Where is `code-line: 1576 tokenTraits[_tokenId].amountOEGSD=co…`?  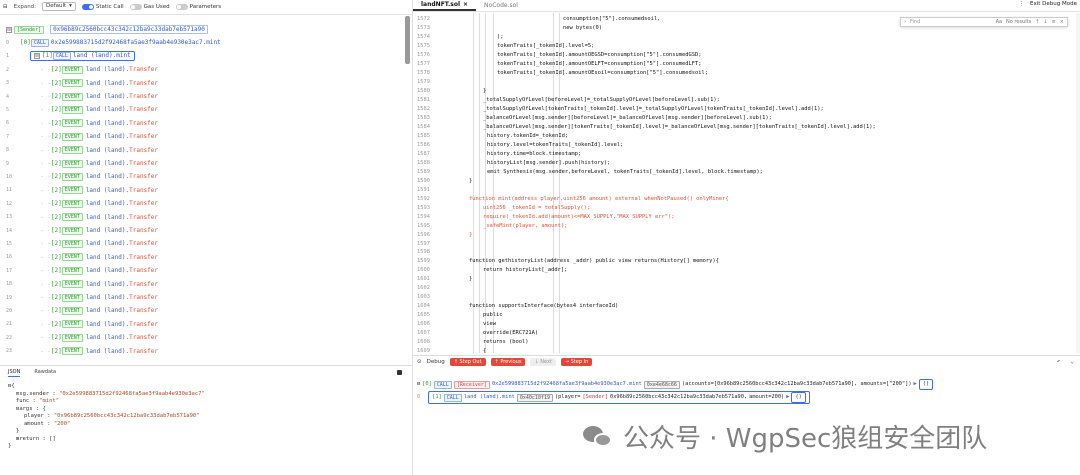
code-line: 1576 tokenTraits[_tokenId].amountOEGSD=co… is located at coordinates (743, 55).